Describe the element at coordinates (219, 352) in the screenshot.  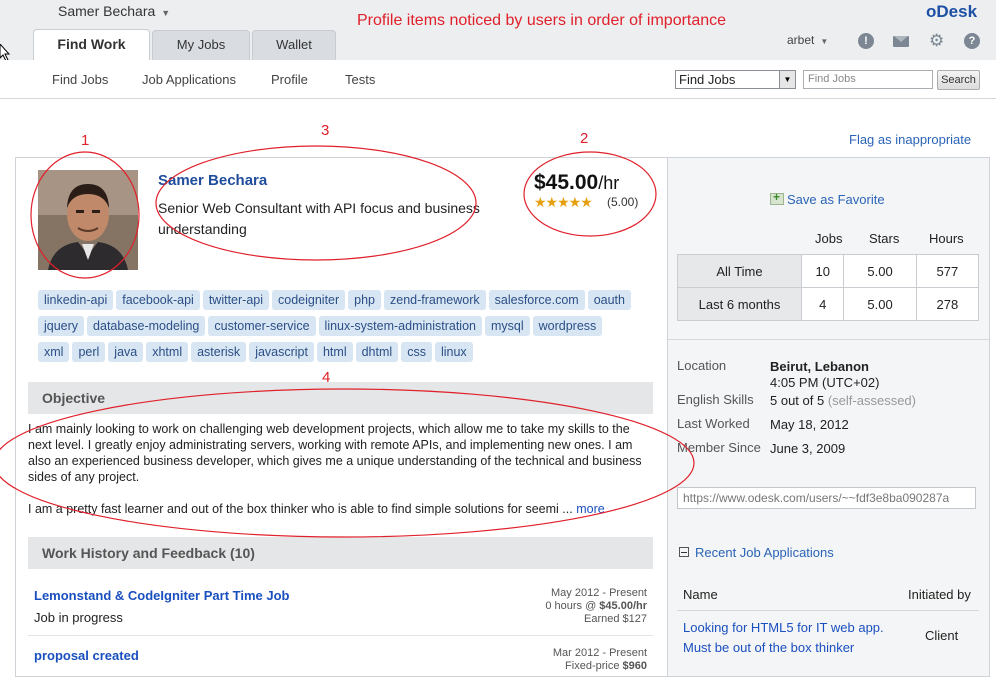
I see `skill-tag: asterisk` at that location.